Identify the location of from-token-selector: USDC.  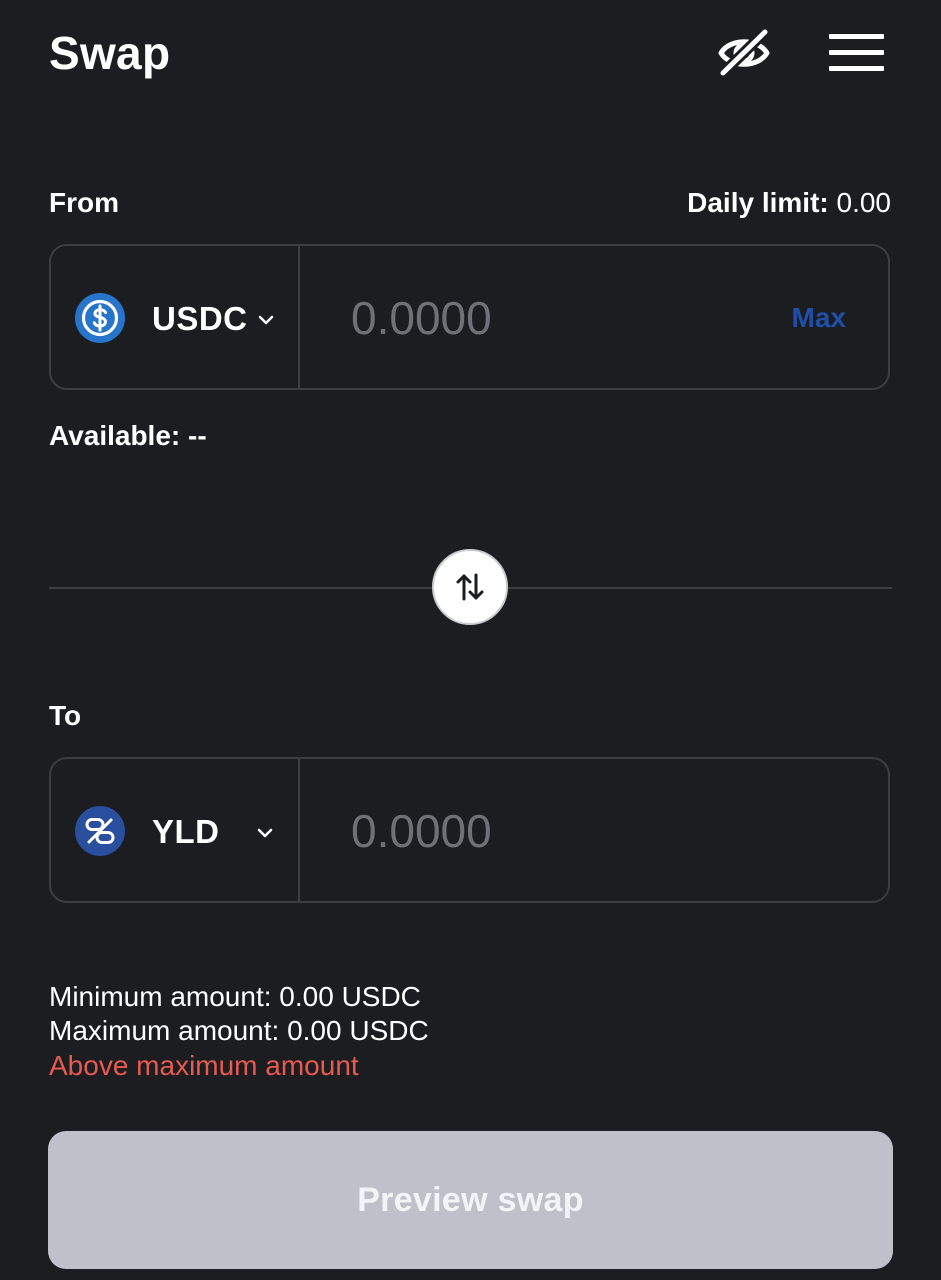
(175, 317).